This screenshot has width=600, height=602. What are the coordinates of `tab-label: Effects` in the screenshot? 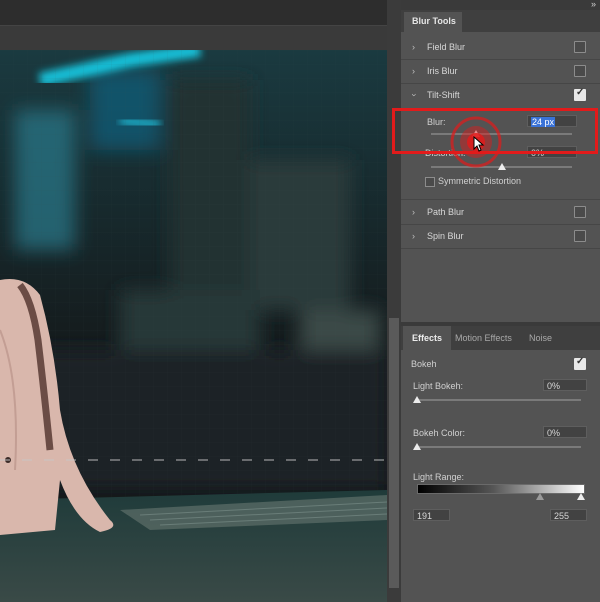 It's located at (427, 338).